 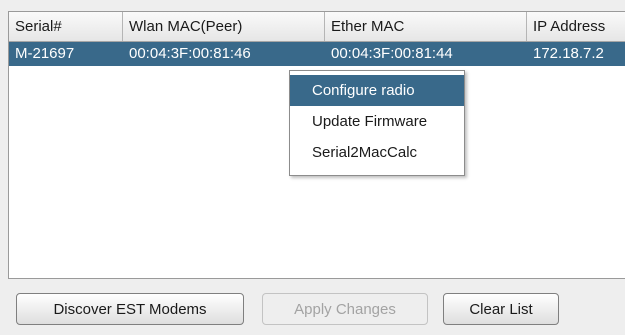 What do you see at coordinates (501, 309) in the screenshot?
I see `clear-list-button: Clear List` at bounding box center [501, 309].